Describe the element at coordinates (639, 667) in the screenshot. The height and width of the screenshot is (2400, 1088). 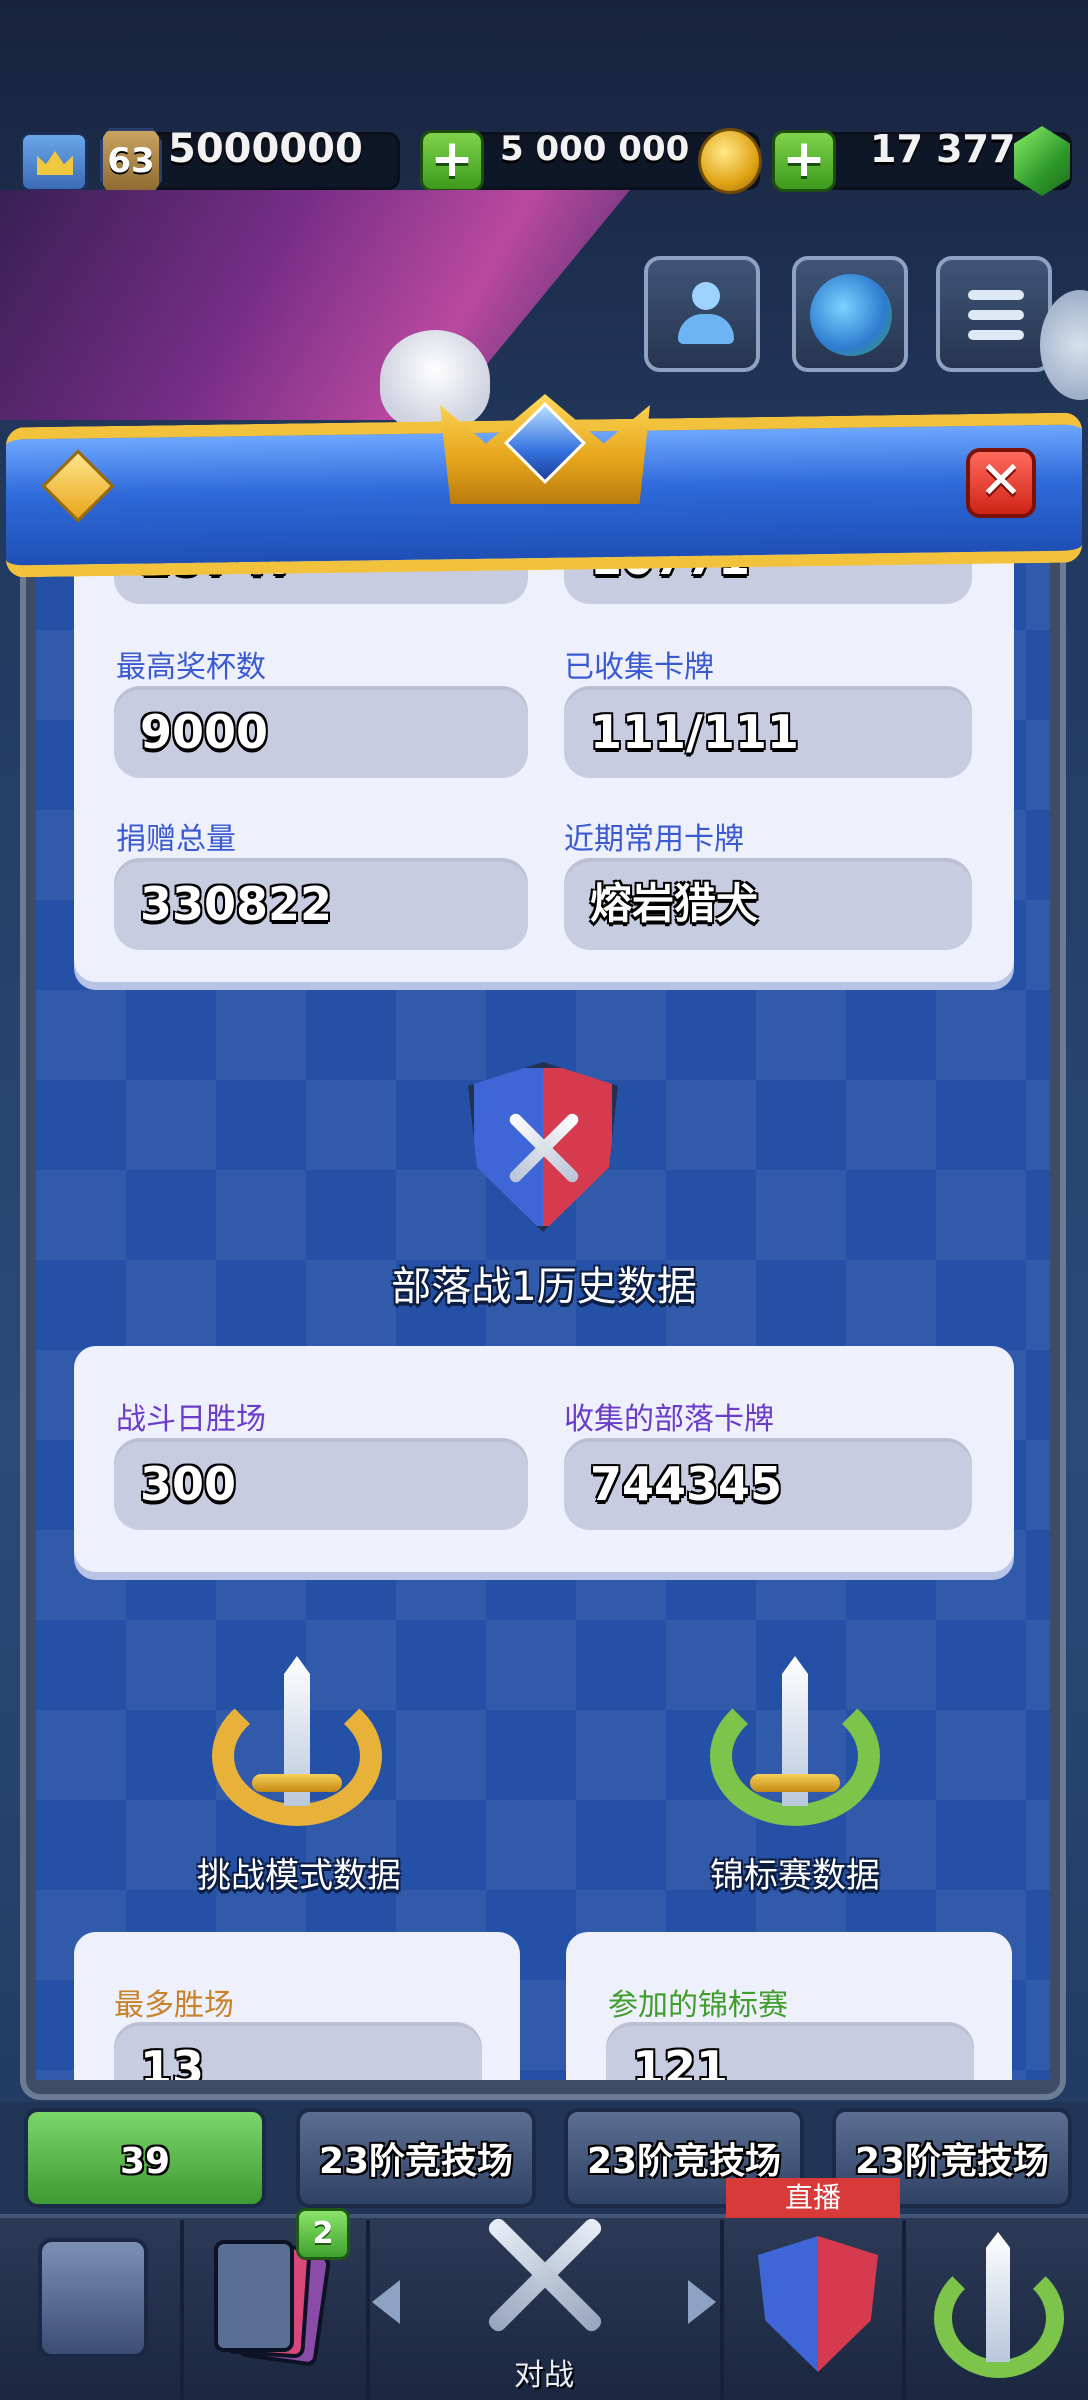
I see `cards-collected-label: 已收集卡牌` at that location.